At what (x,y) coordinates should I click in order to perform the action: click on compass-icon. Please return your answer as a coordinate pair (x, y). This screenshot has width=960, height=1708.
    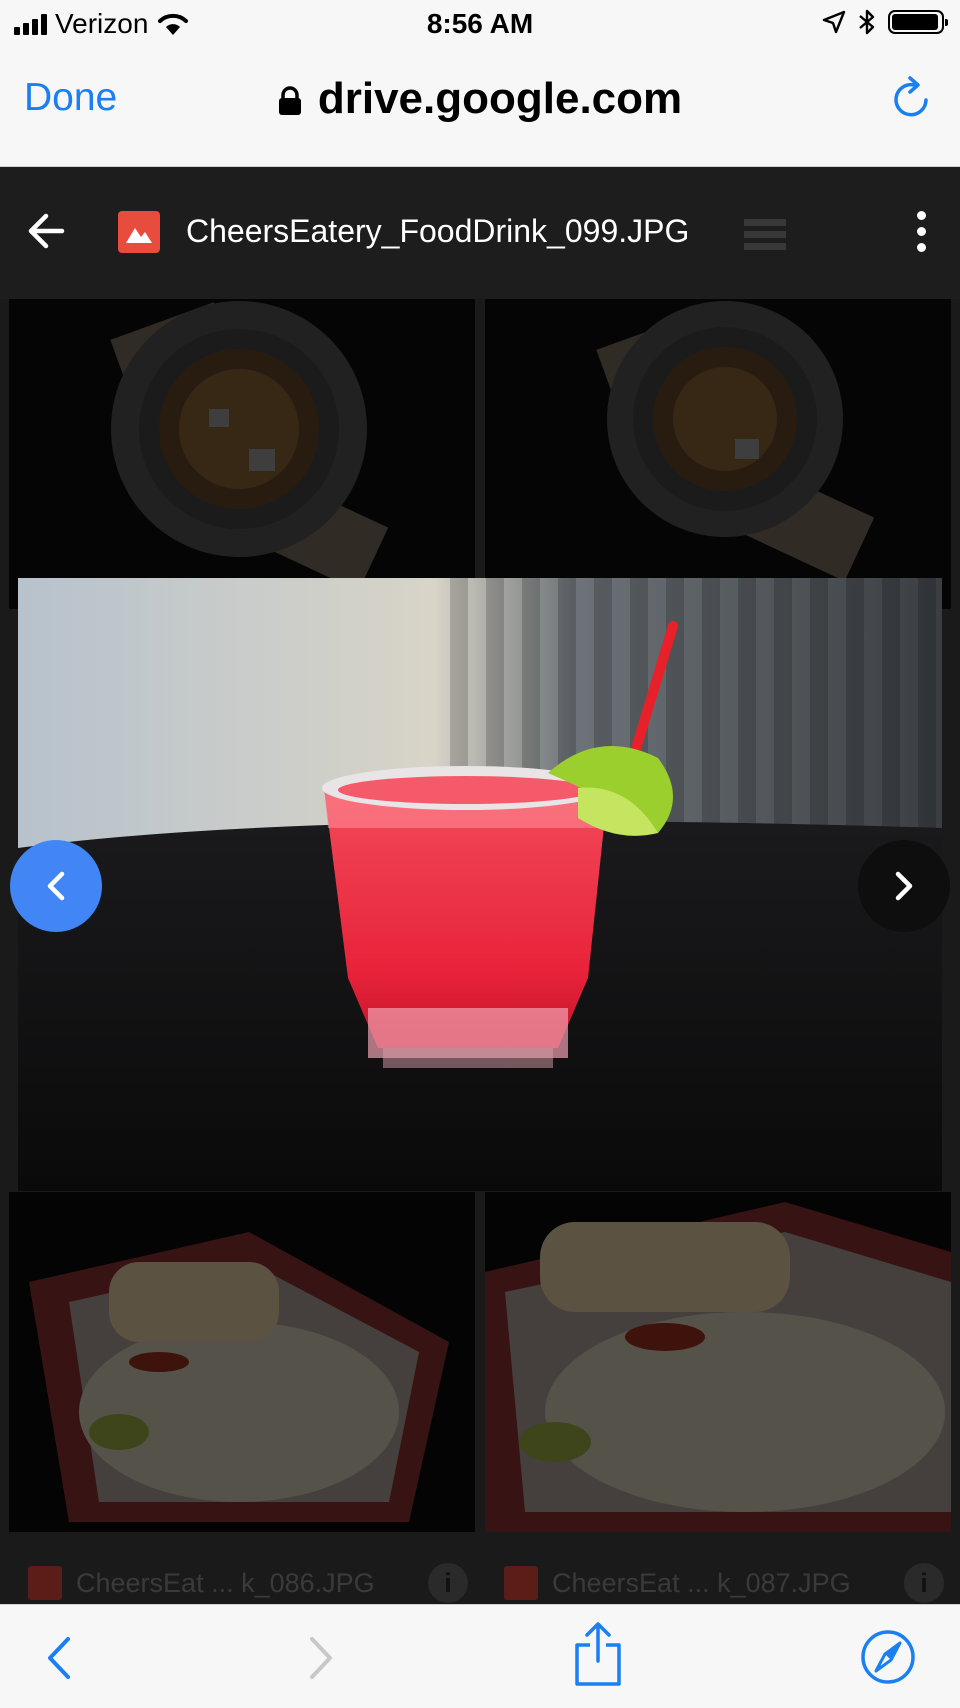
    Looking at the image, I should click on (888, 1657).